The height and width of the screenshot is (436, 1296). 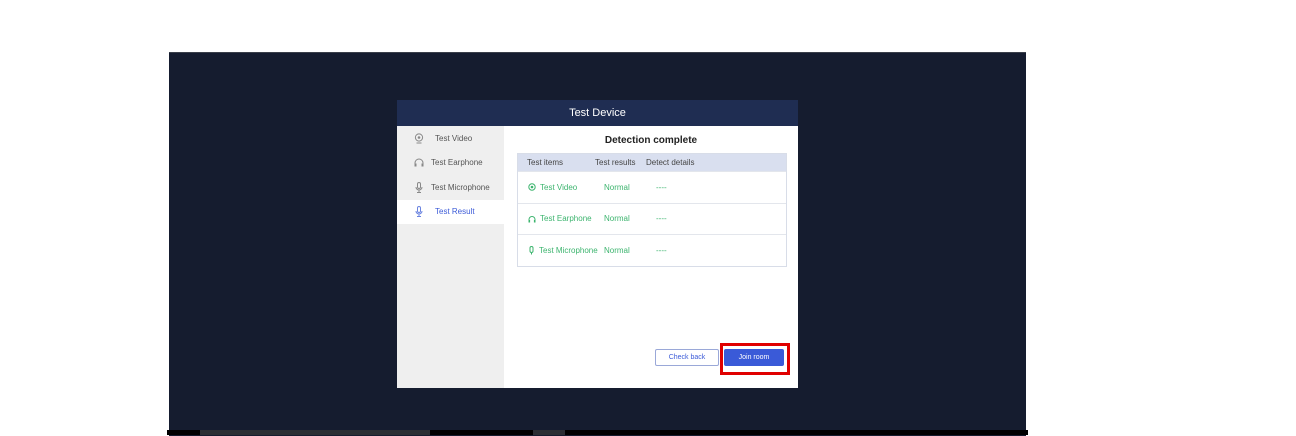 I want to click on column-header: Test results, so click(x=615, y=162).